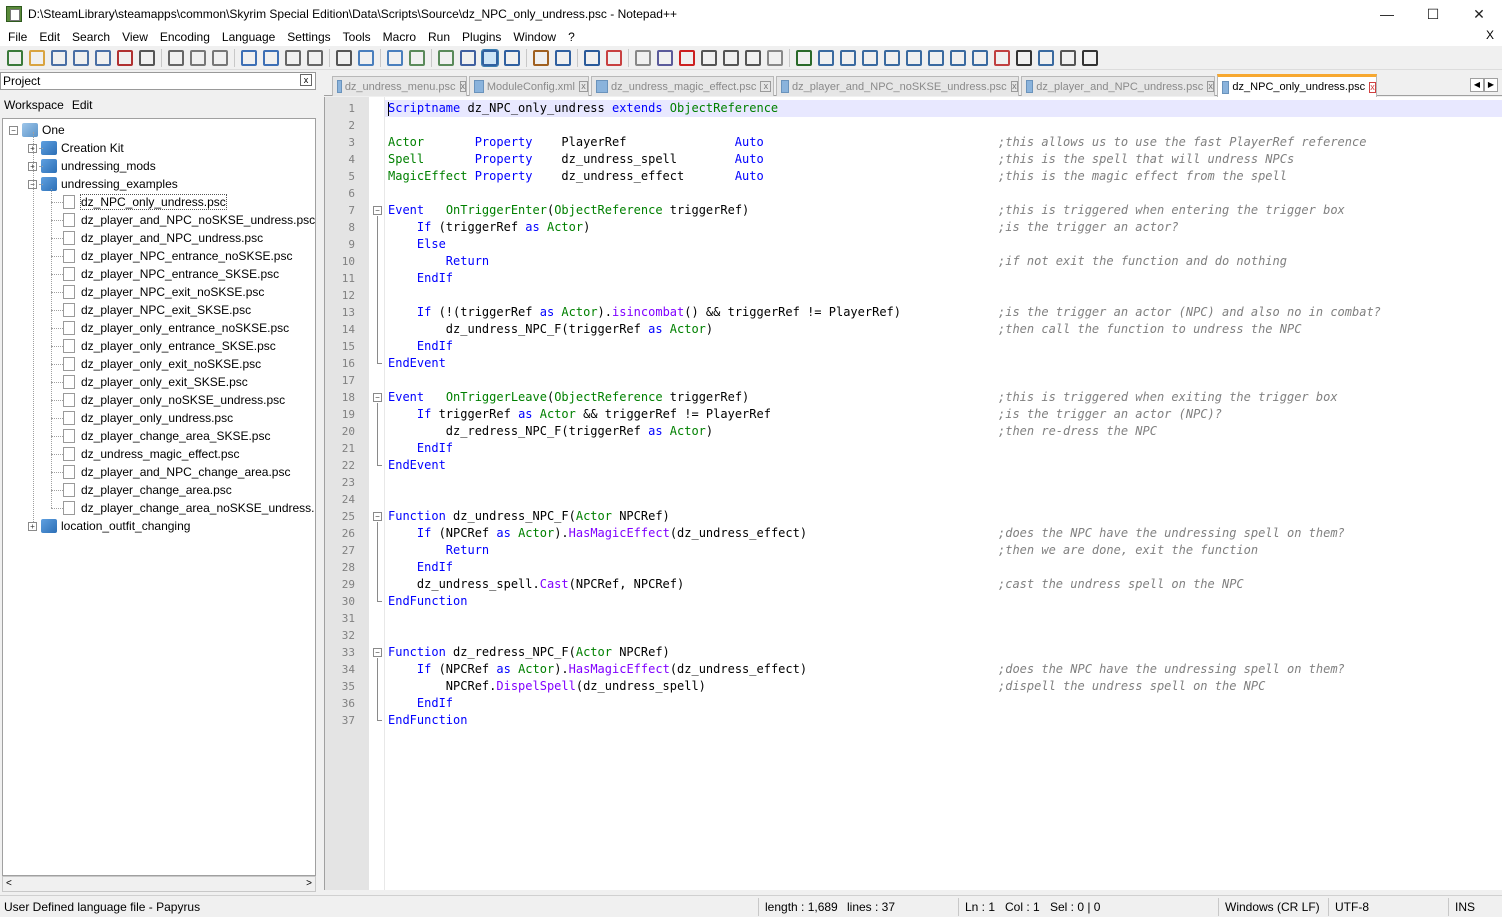  What do you see at coordinates (550, 431) in the screenshot?
I see `code-line: dz_redress_NPC_F(triggerRef as Actor)` at bounding box center [550, 431].